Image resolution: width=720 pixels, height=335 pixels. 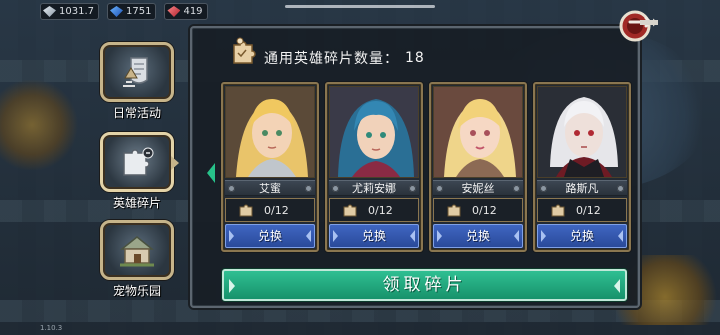 What do you see at coordinates (138, 161) in the screenshot?
I see `hero-fragment-icon` at bounding box center [138, 161].